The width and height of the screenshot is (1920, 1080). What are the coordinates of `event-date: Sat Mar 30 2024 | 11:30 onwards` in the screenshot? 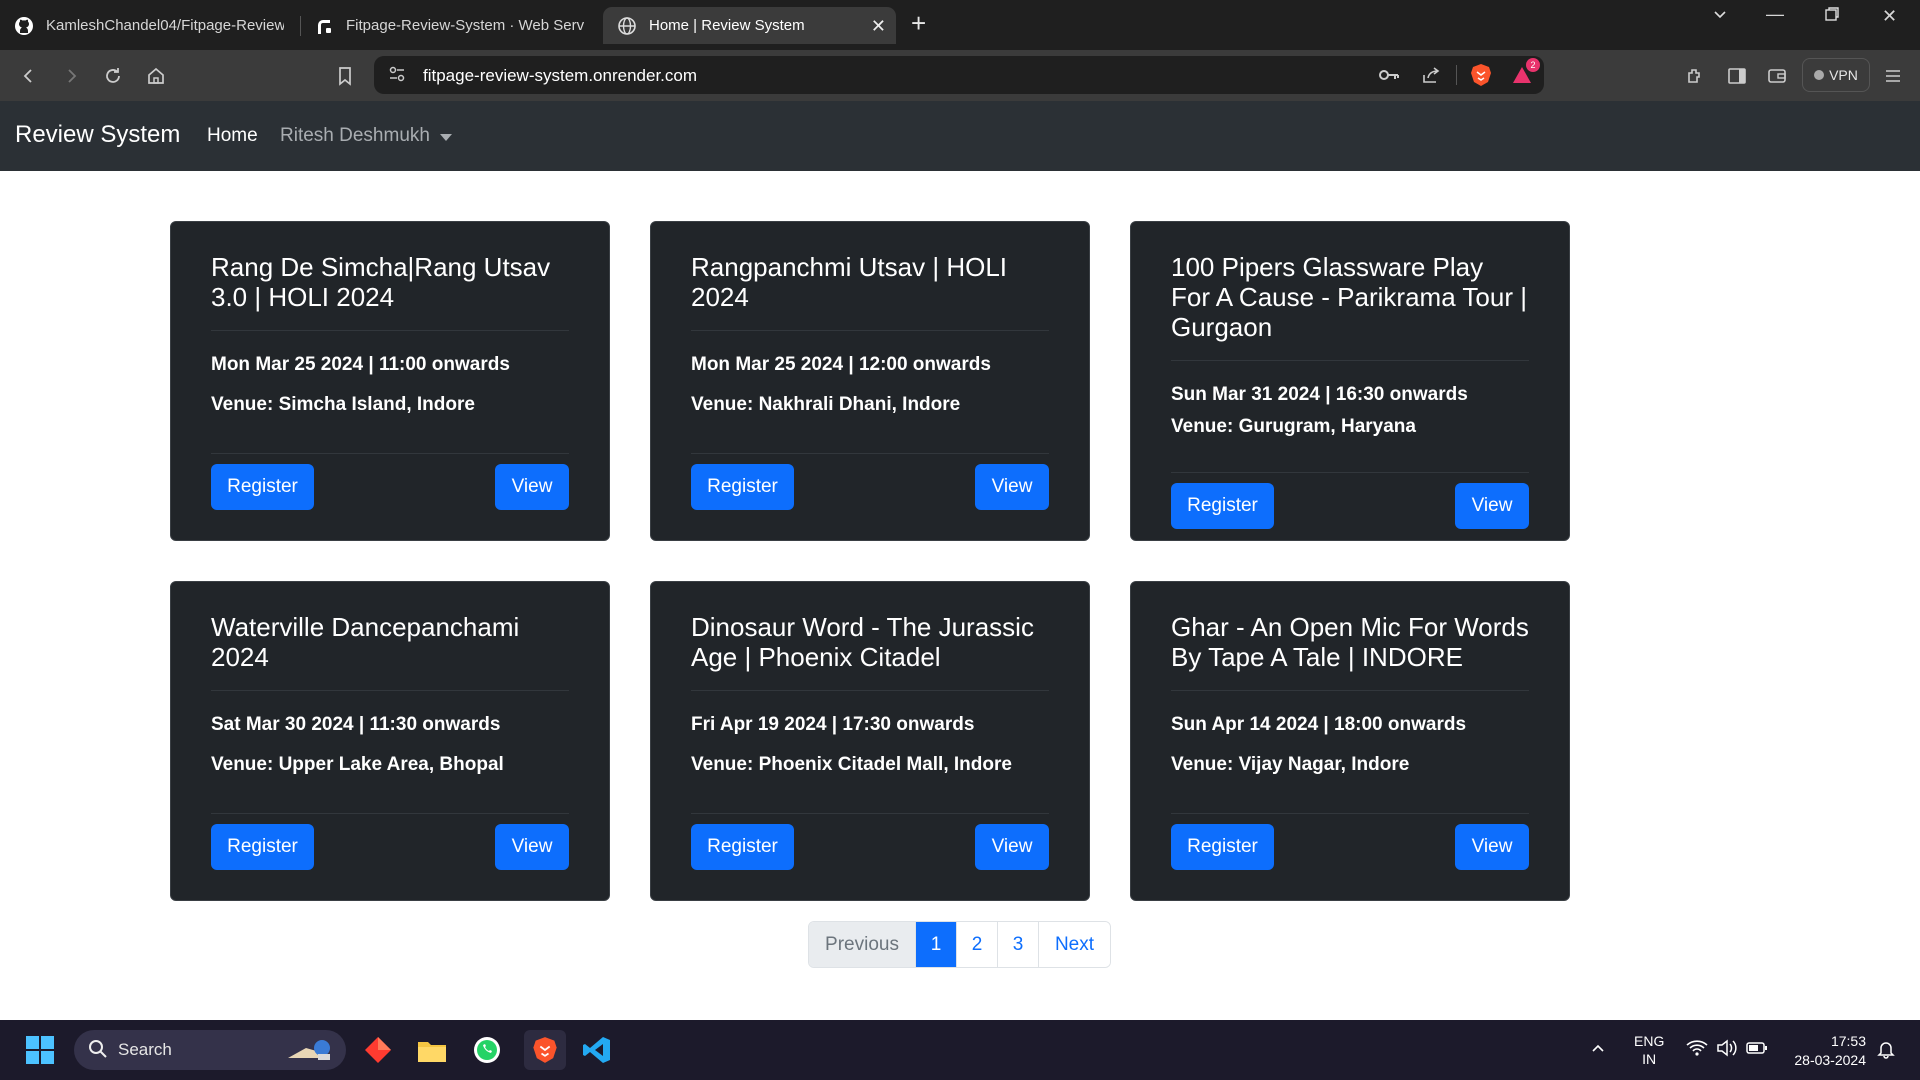 It's located at (356, 724).